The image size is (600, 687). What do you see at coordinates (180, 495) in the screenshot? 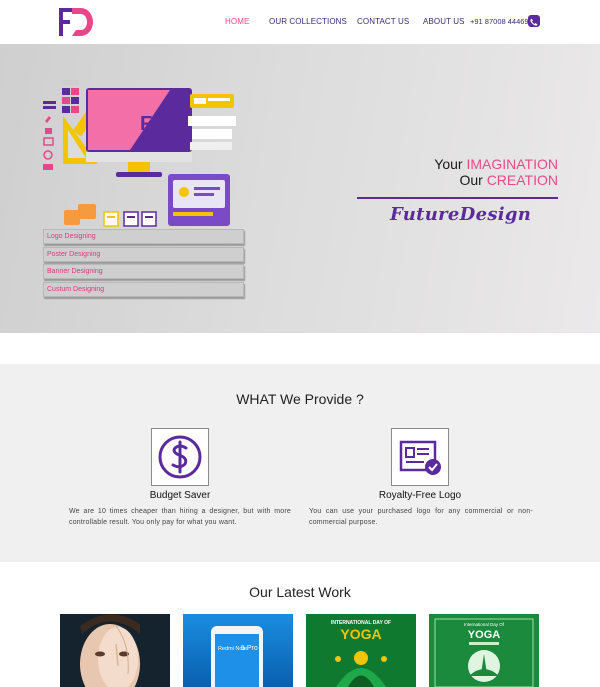
I see `feature-title-budget-saver: Budget Saver` at bounding box center [180, 495].